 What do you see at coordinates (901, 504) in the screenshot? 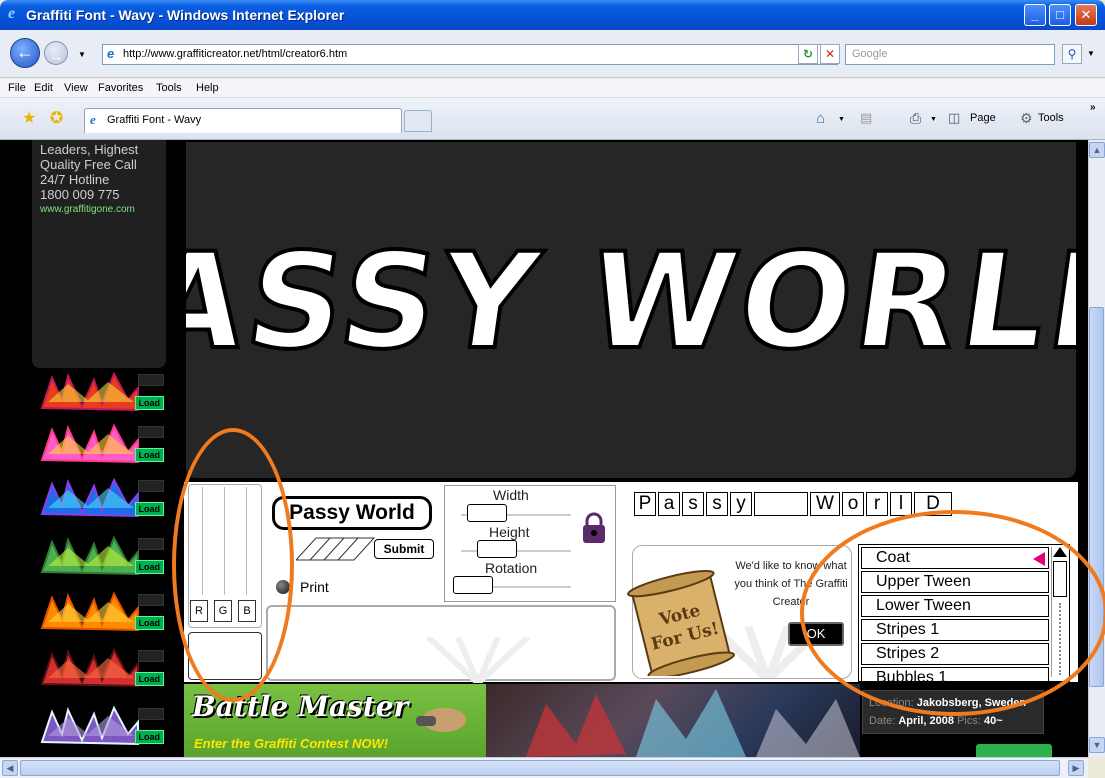
I see `letter-box: l` at bounding box center [901, 504].